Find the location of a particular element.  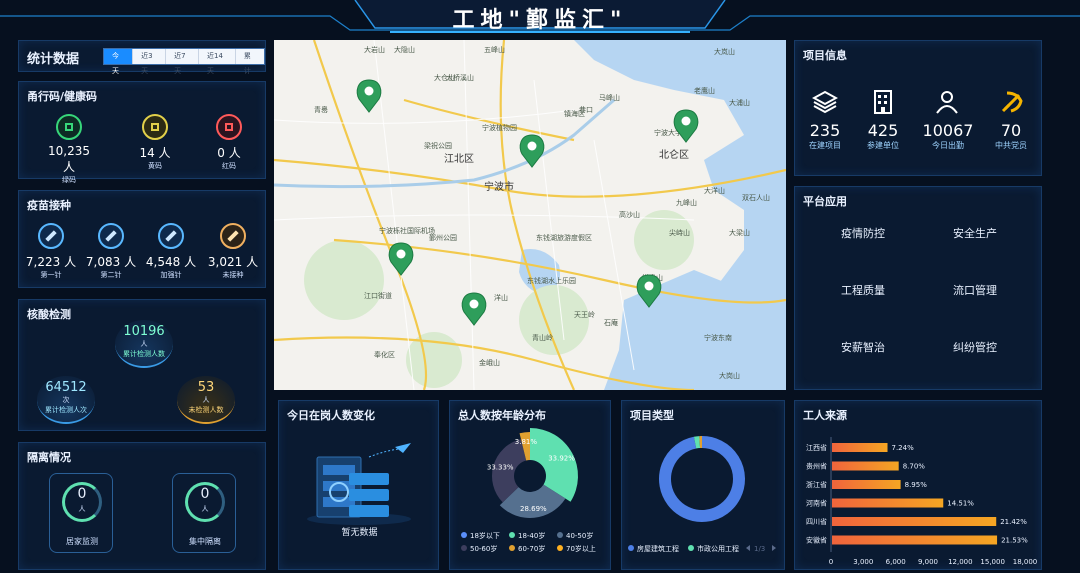

isolation-home-card: 0 人 居家监测 is located at coordinates (81, 513).